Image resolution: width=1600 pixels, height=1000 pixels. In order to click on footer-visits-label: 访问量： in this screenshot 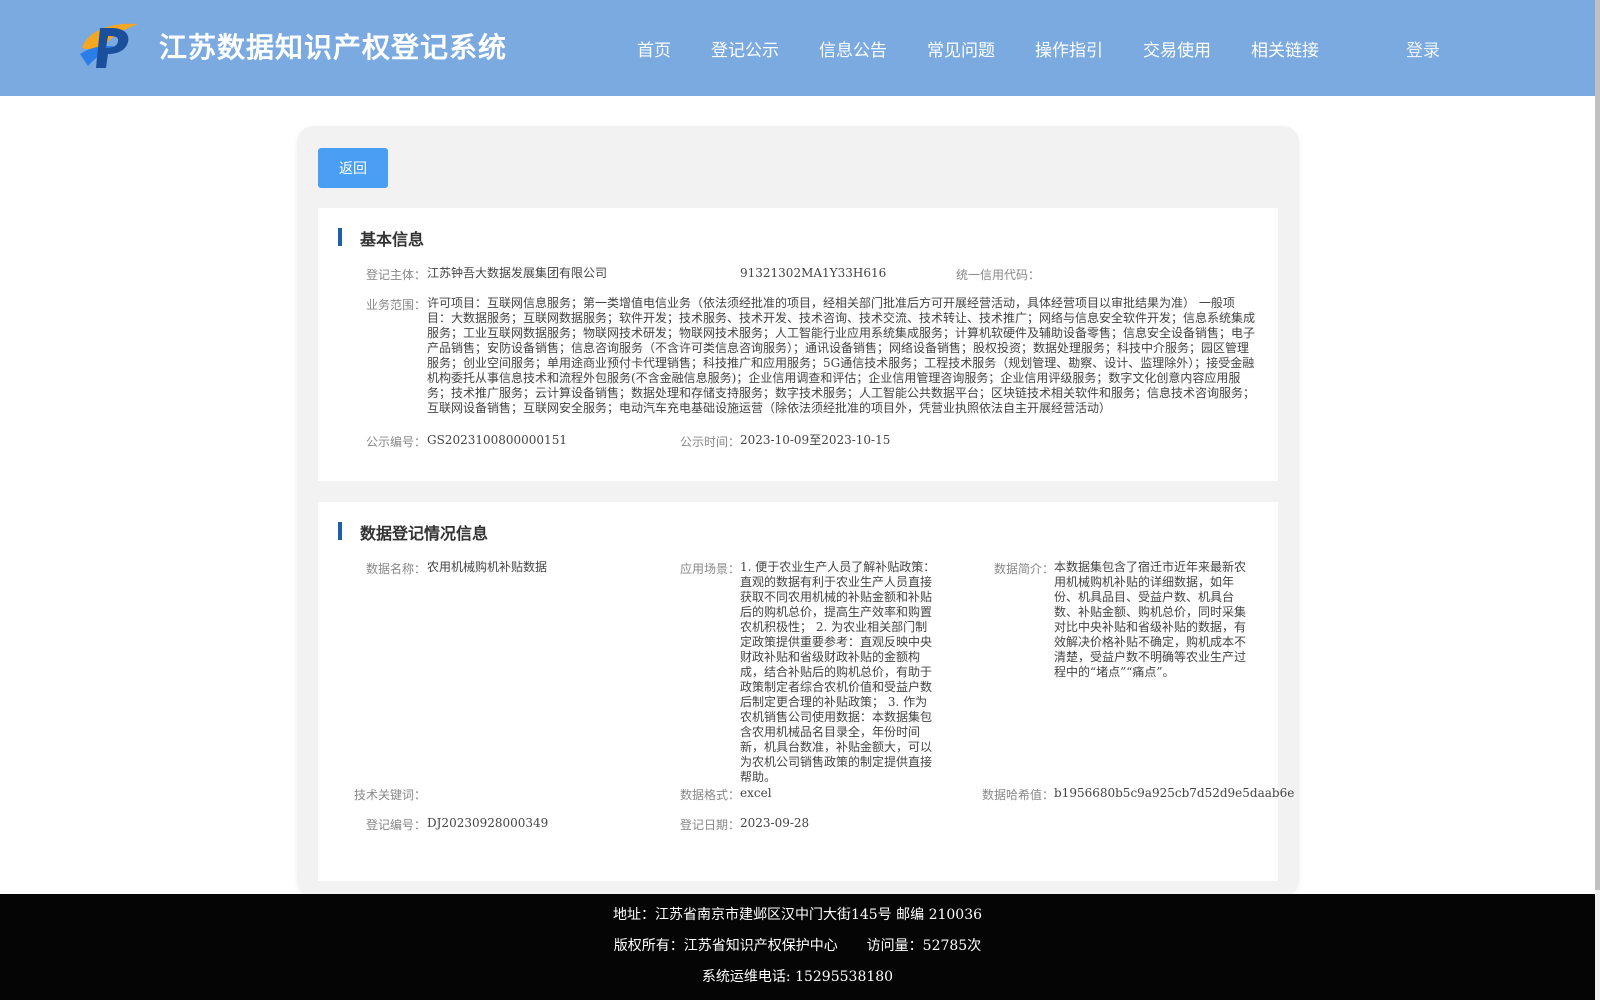, I will do `click(894, 946)`.